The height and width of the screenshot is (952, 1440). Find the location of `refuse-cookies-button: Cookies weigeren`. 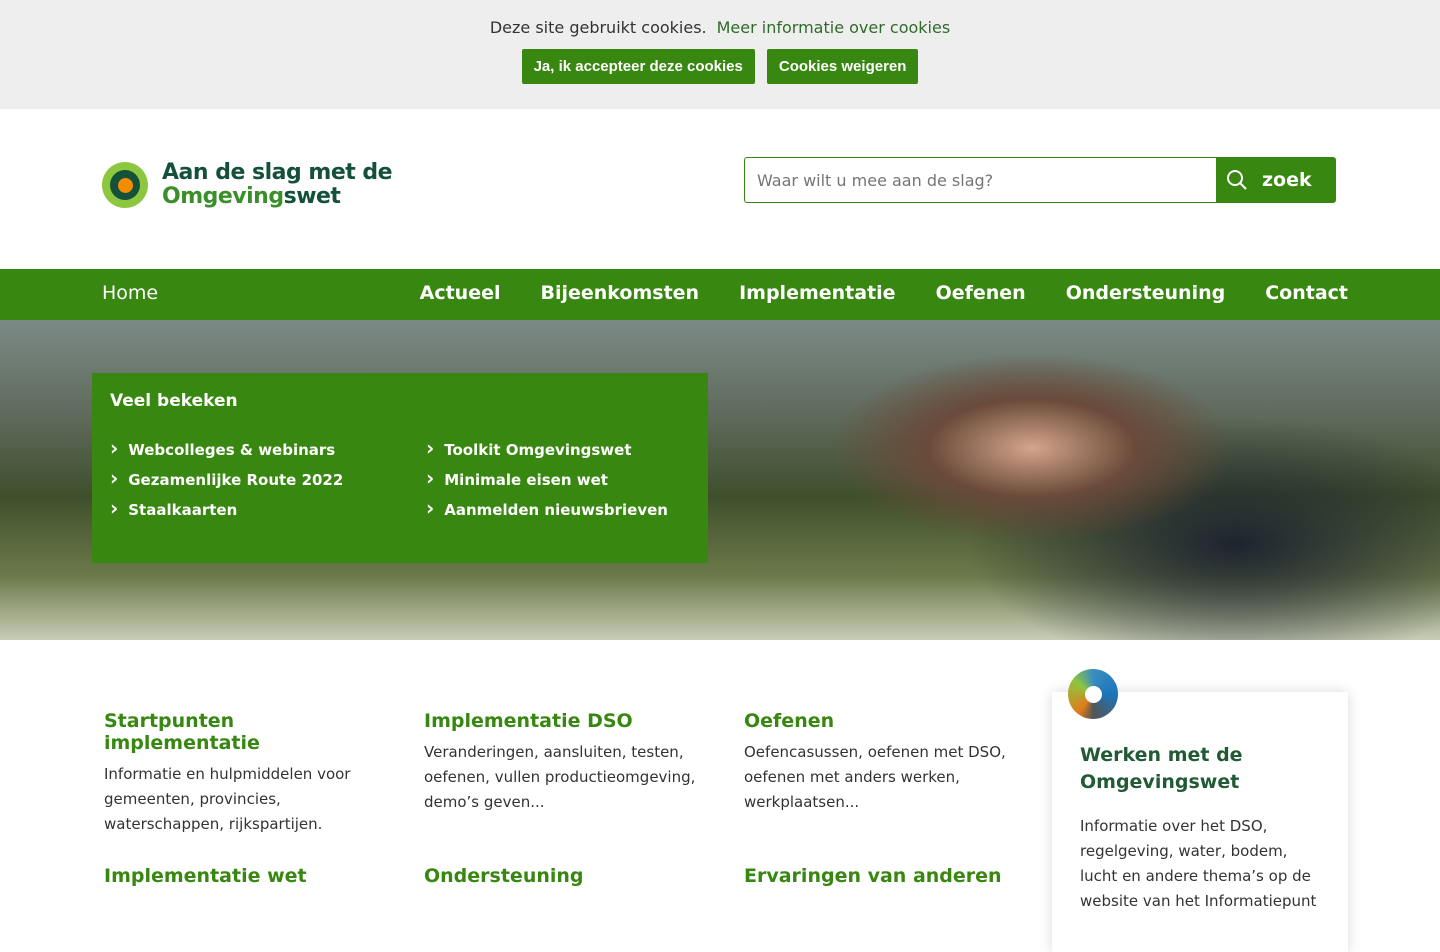

refuse-cookies-button: Cookies weigeren is located at coordinates (842, 66).